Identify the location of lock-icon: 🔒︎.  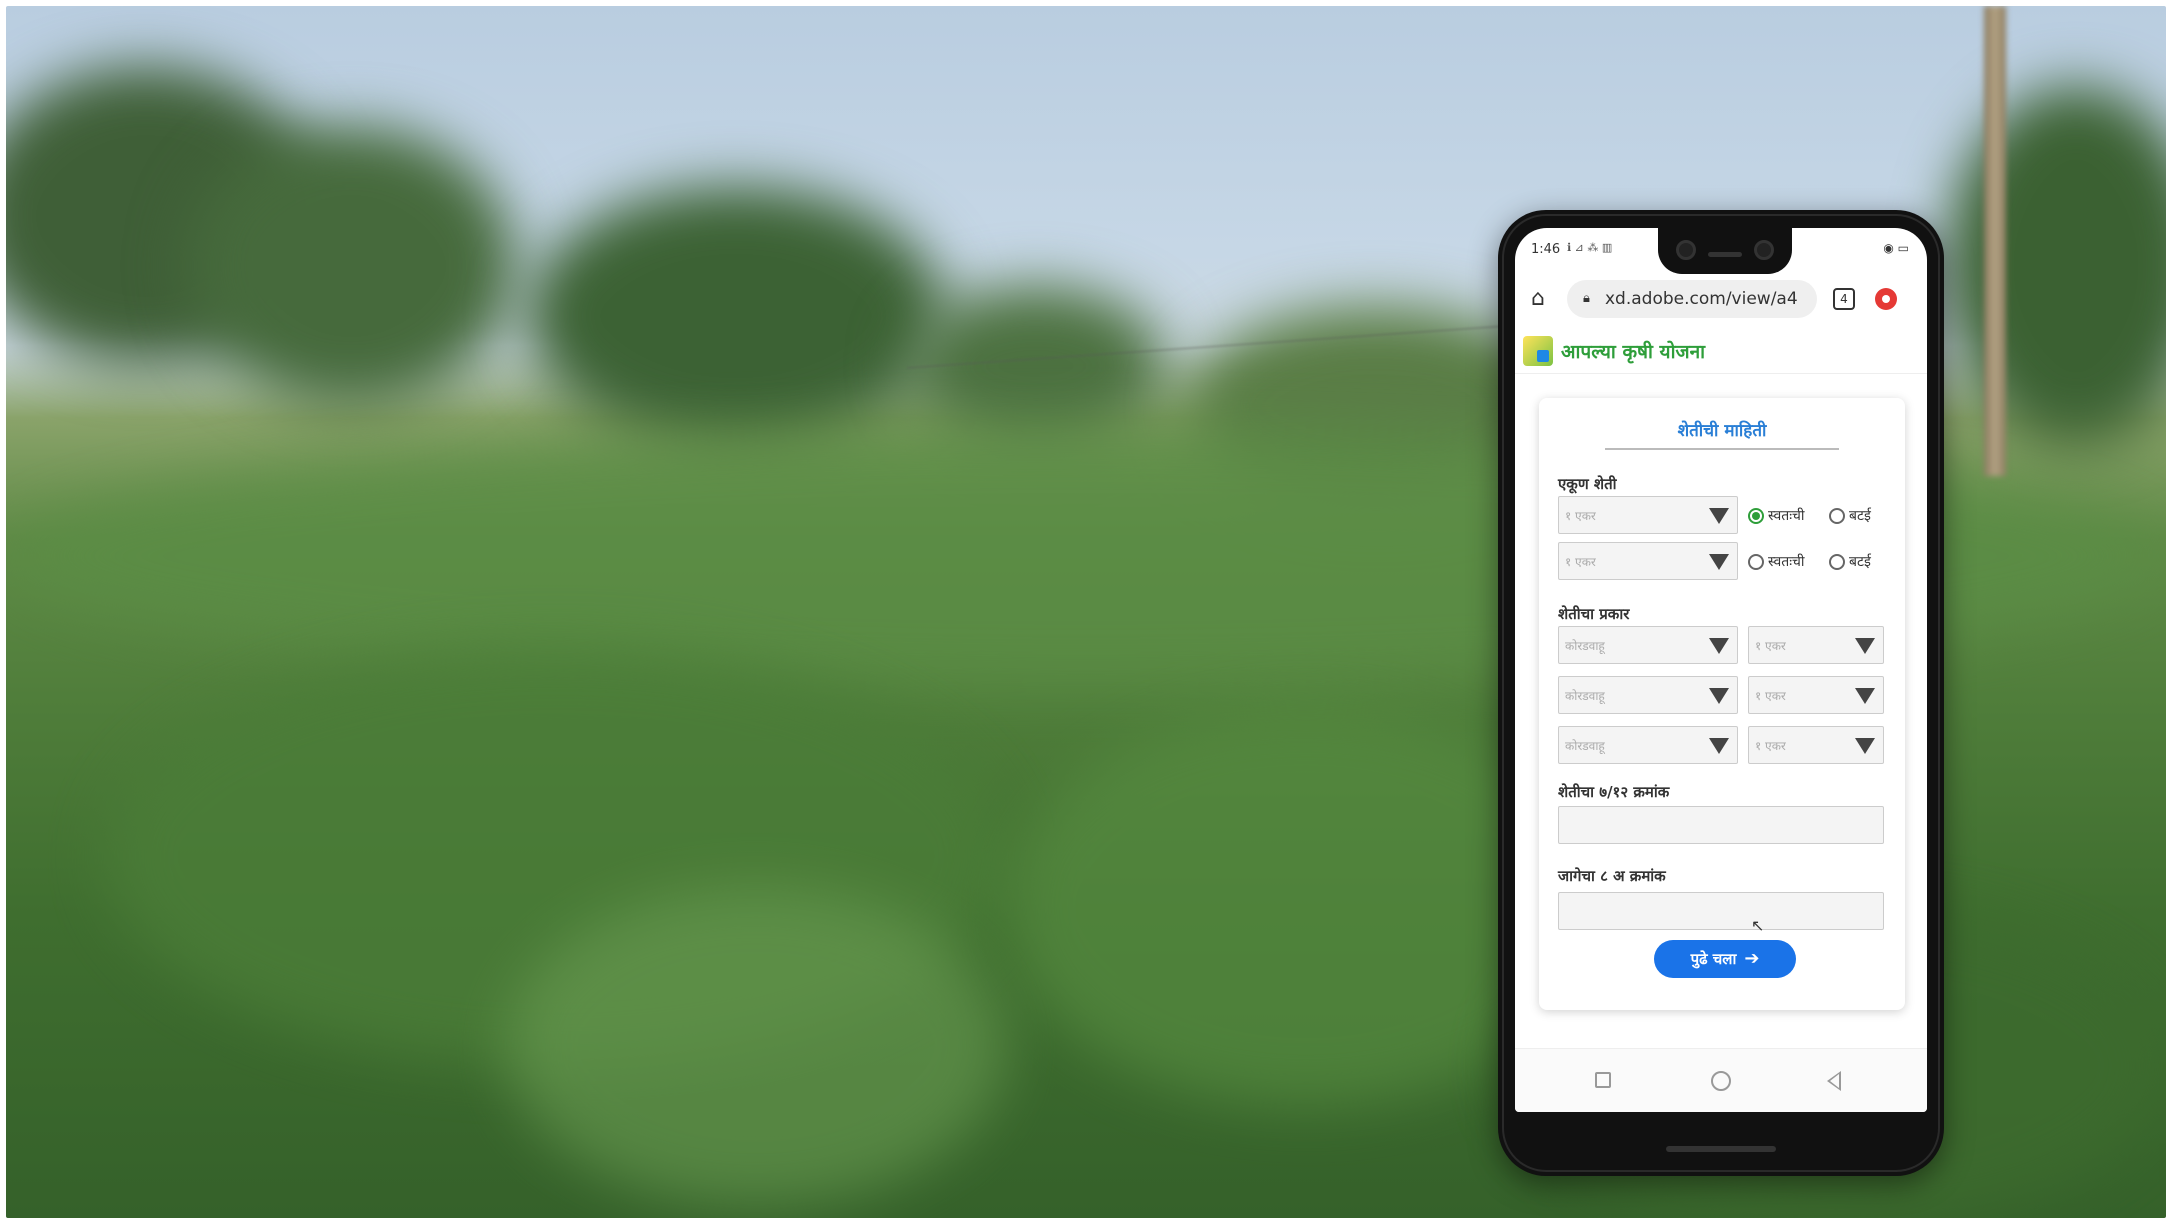
(1586, 298).